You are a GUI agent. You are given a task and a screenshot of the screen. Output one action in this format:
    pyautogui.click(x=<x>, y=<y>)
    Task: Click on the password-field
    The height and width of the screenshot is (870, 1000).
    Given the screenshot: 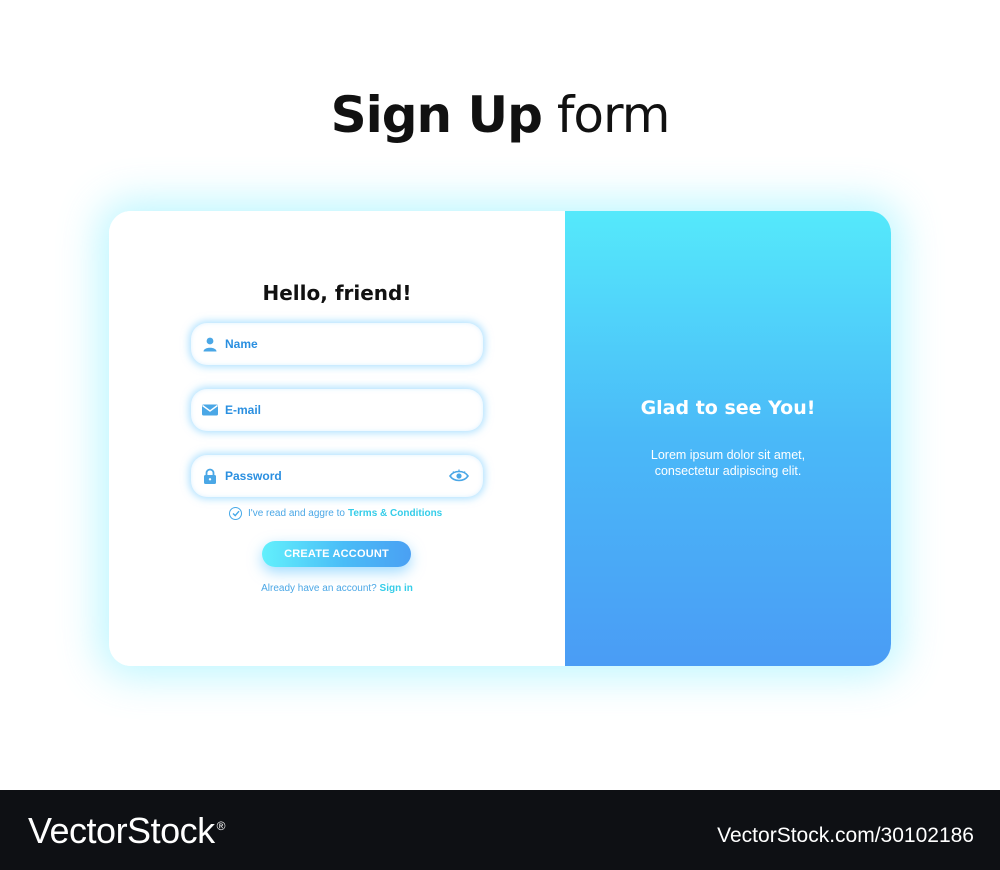 What is the action you would take?
    pyautogui.click(x=337, y=476)
    